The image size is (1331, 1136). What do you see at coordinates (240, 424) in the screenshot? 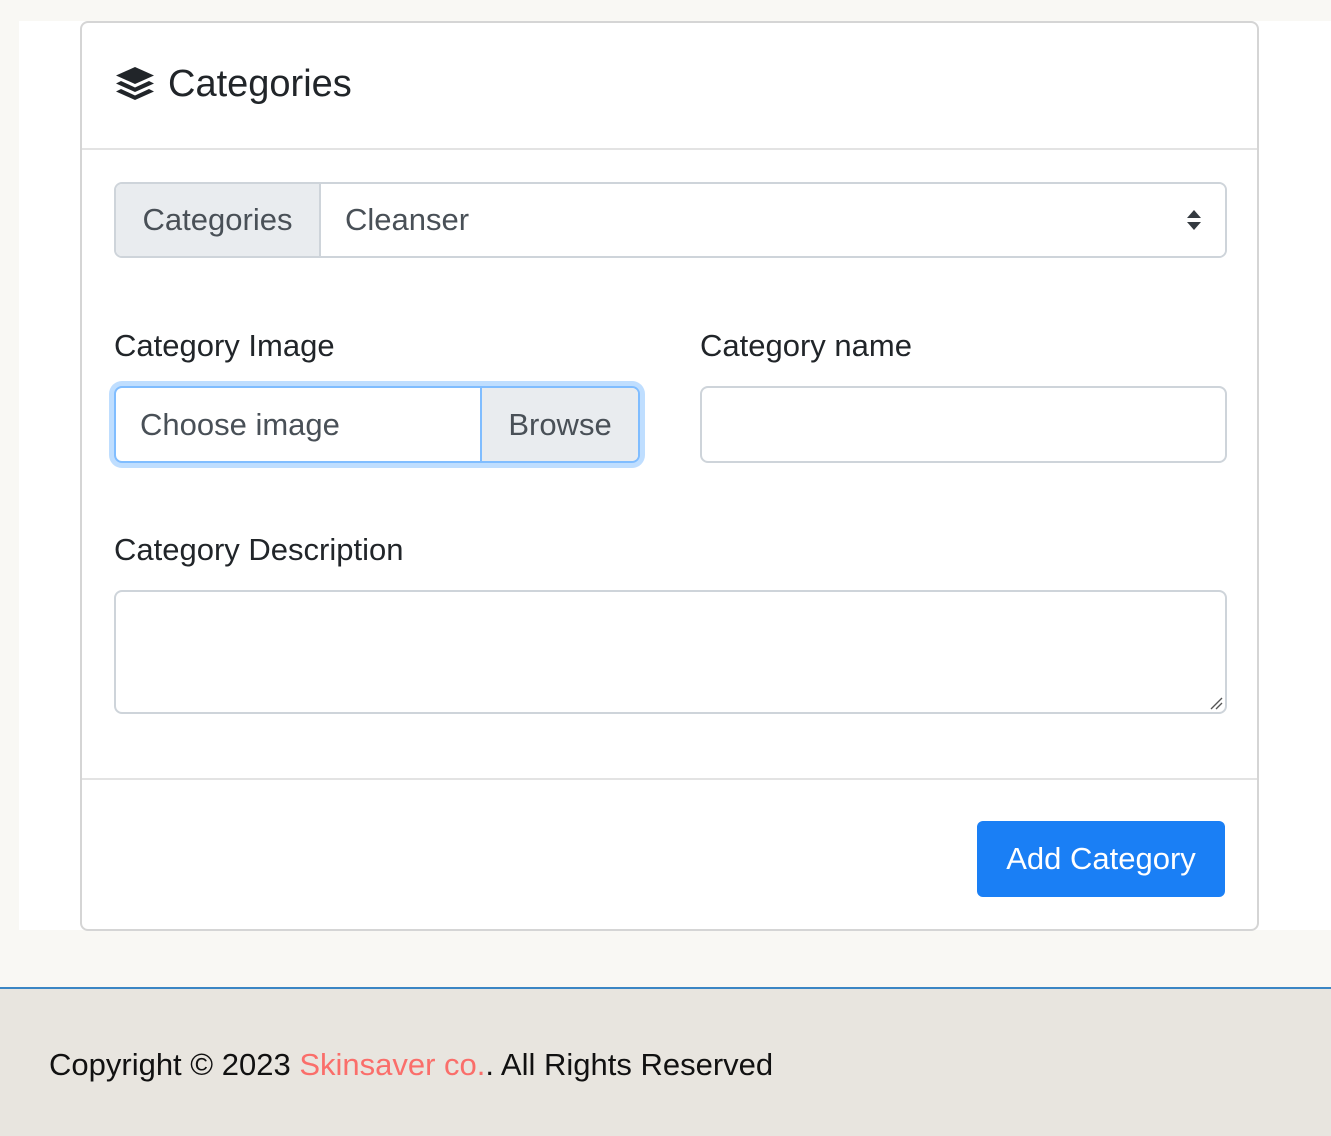
I see `file-input-placeholder: Choose image` at bounding box center [240, 424].